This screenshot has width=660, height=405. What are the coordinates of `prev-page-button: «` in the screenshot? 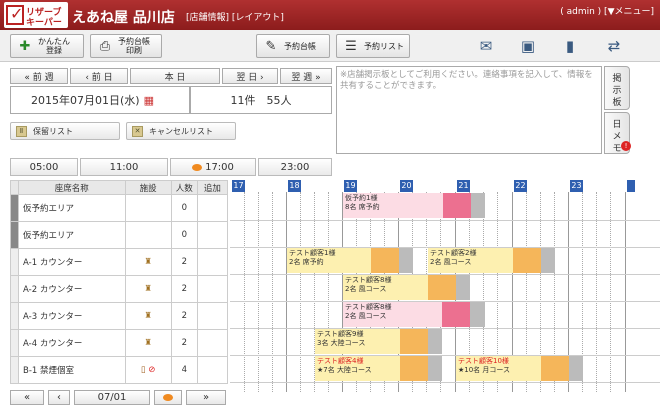 It's located at (27, 397).